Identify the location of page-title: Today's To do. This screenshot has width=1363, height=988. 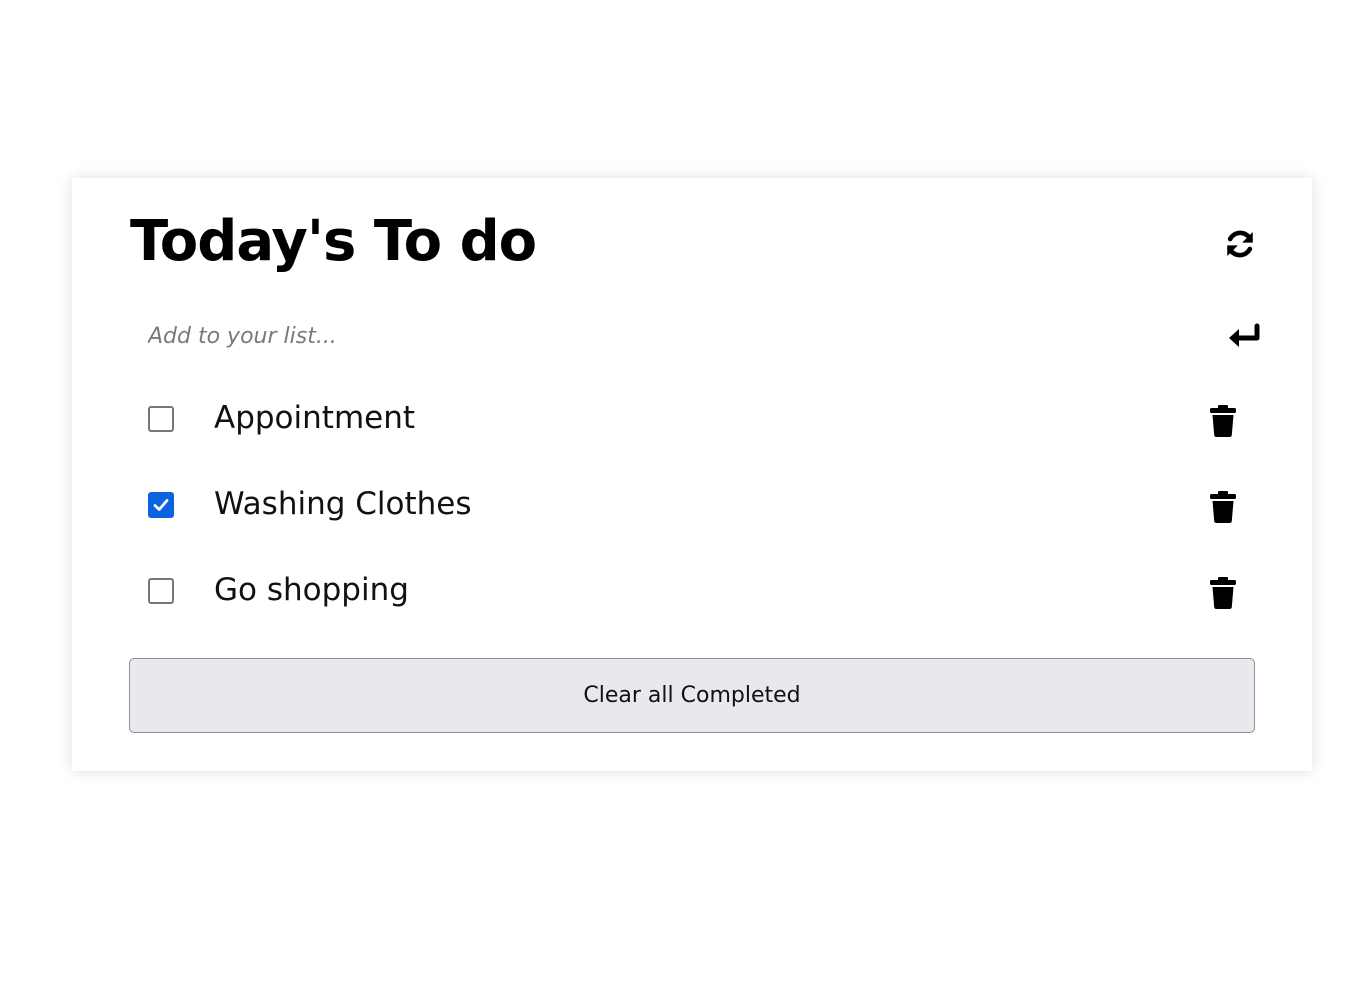
(333, 241).